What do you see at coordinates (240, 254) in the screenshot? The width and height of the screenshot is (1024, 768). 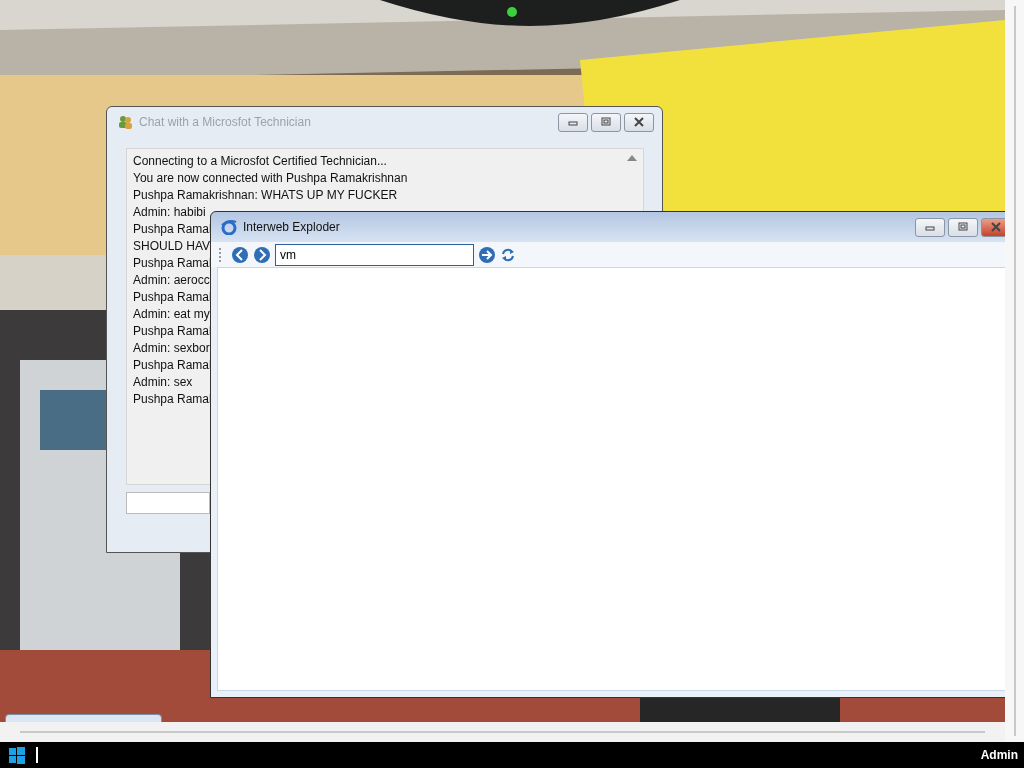 I see `back-icon` at bounding box center [240, 254].